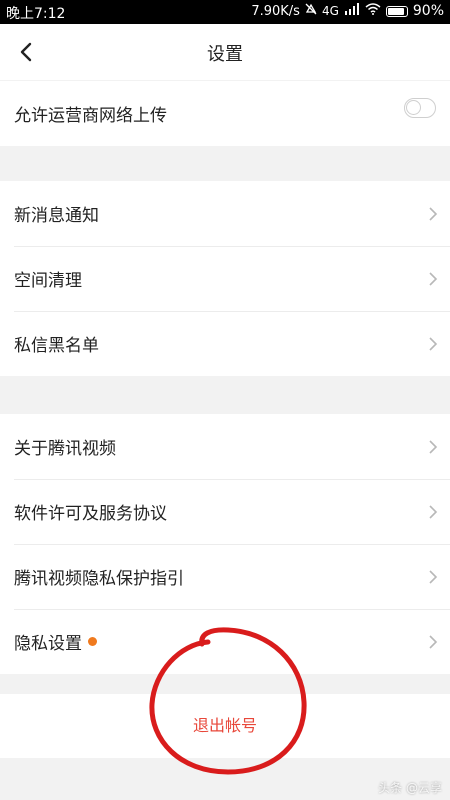 Image resolution: width=450 pixels, height=800 pixels. I want to click on settings-item-dm-blacklist: 私信黑名单, so click(225, 343).